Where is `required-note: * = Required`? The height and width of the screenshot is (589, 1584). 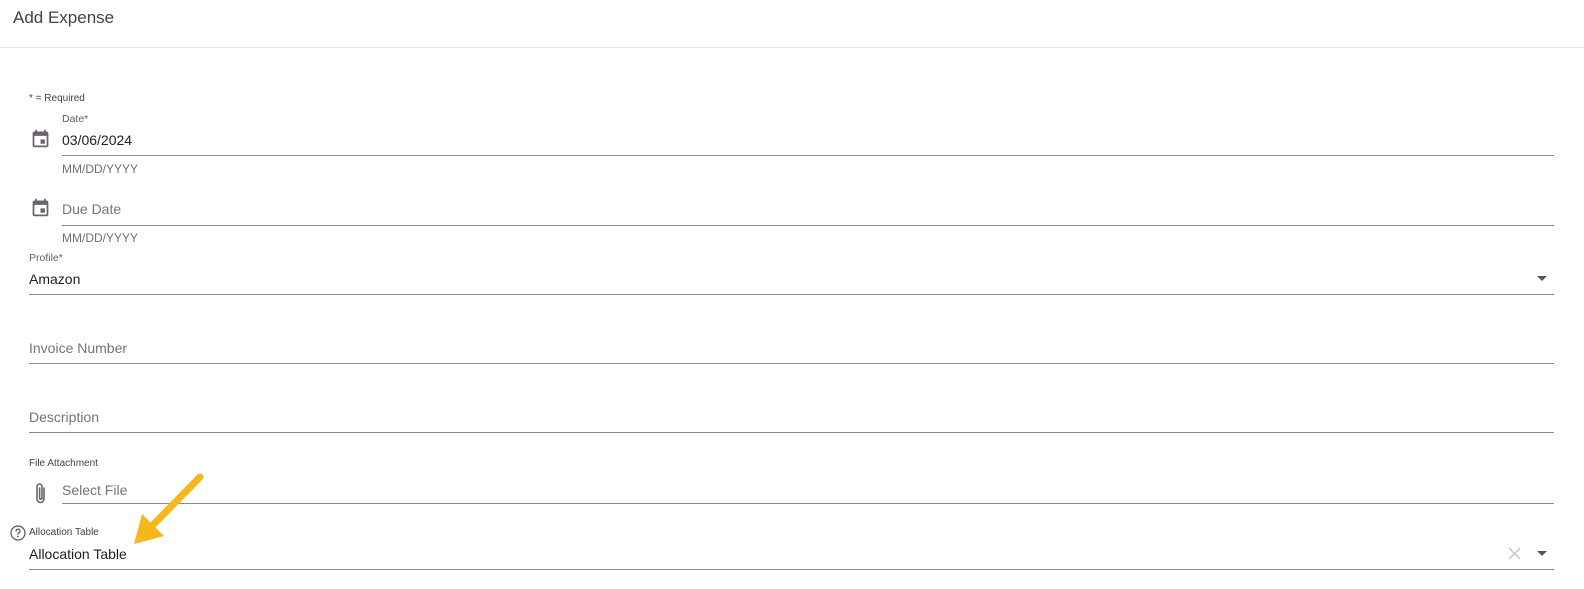
required-note: * = Required is located at coordinates (57, 98).